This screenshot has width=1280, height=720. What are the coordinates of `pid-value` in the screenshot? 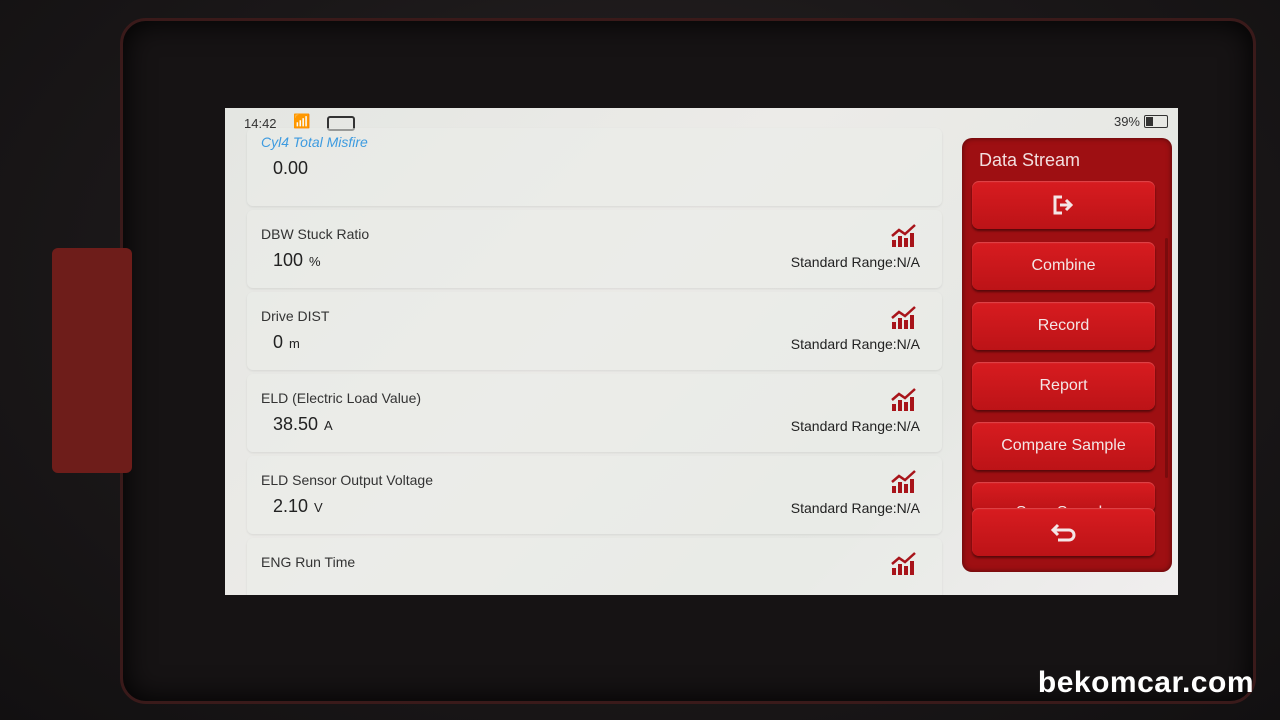 It's located at (276, 586).